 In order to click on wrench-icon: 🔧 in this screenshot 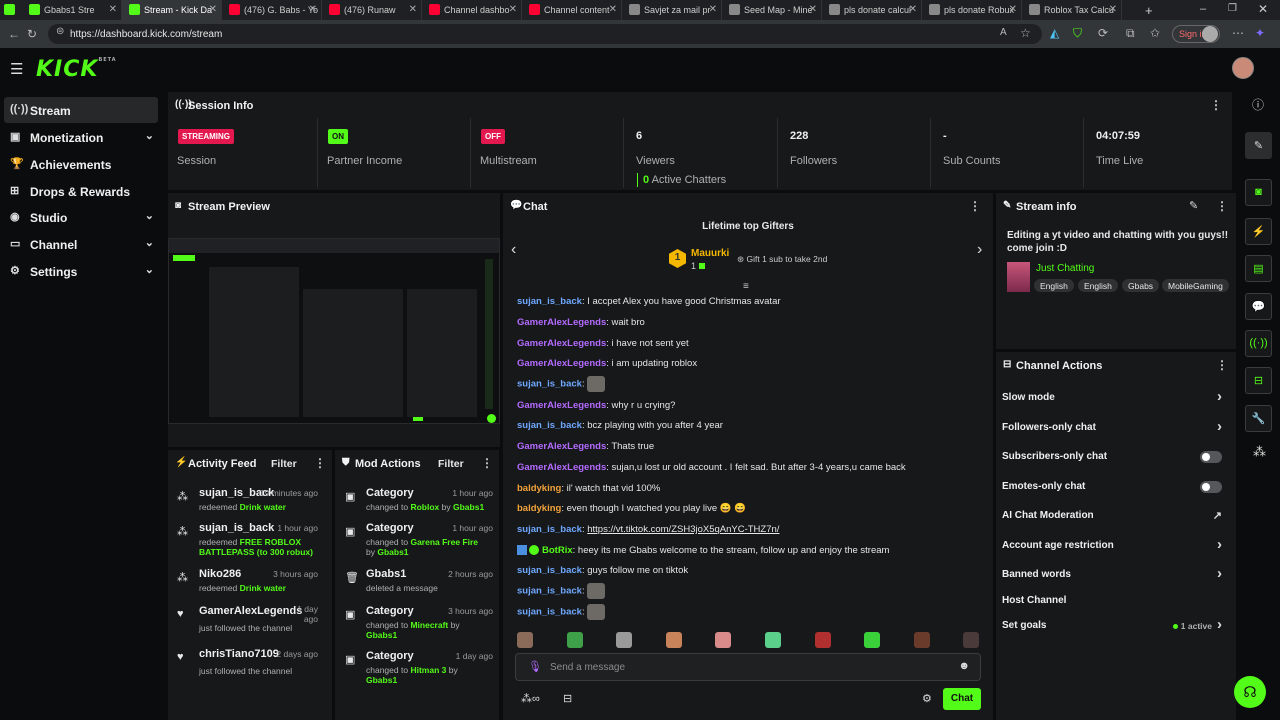, I will do `click(1258, 418)`.